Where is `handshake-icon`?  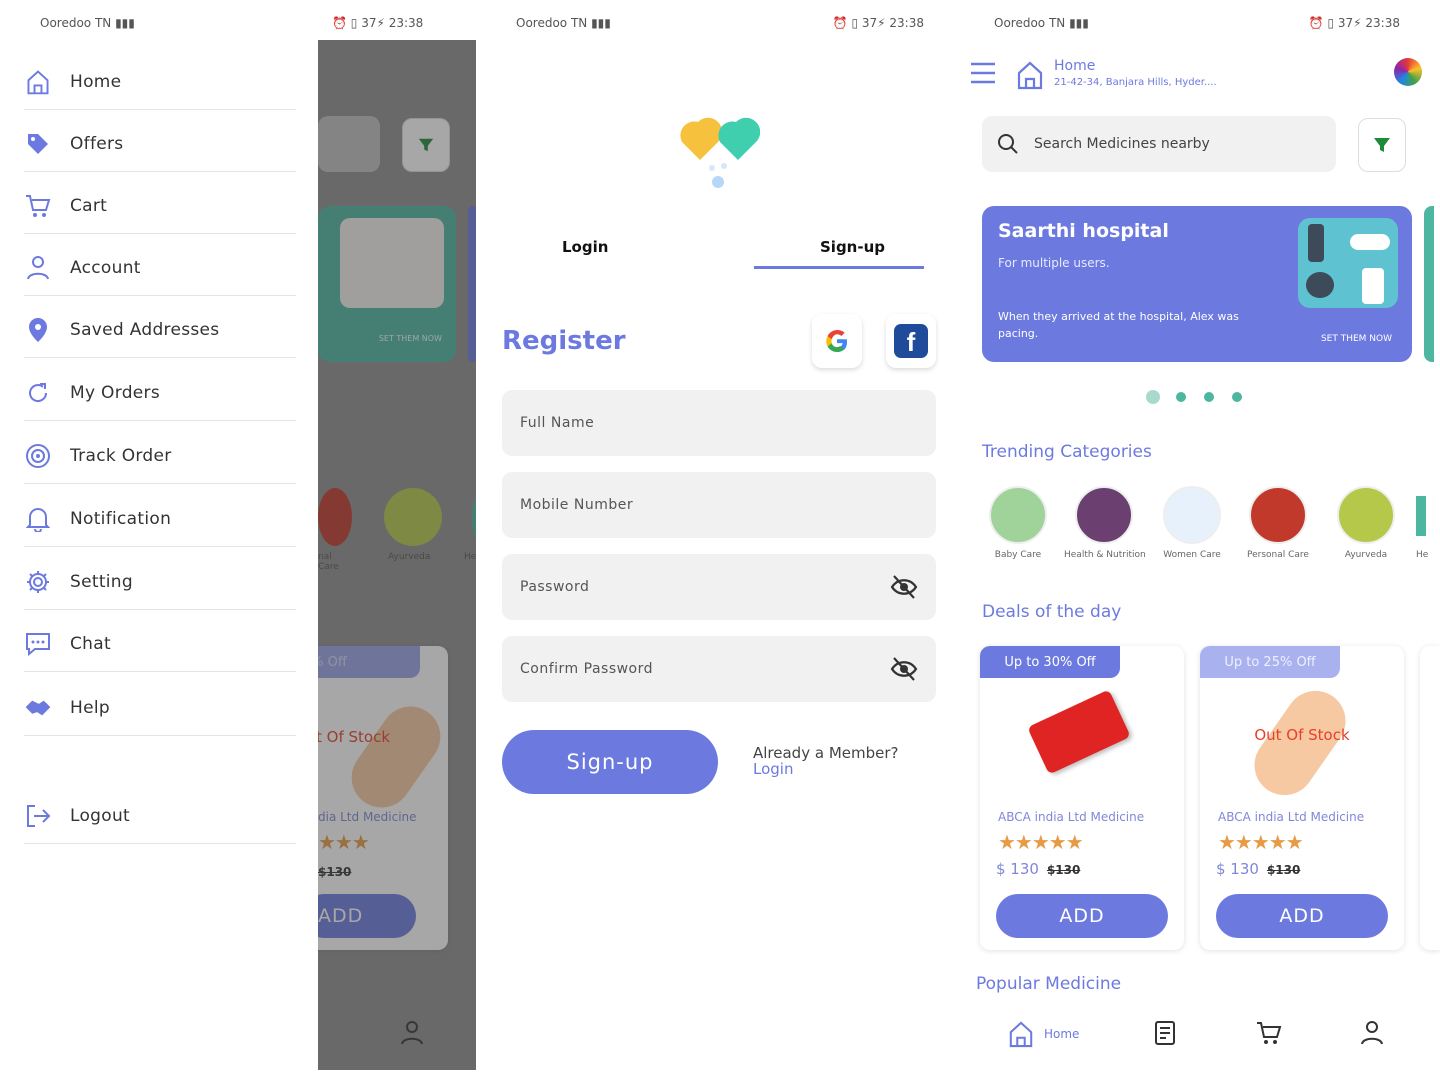
handshake-icon is located at coordinates (38, 708).